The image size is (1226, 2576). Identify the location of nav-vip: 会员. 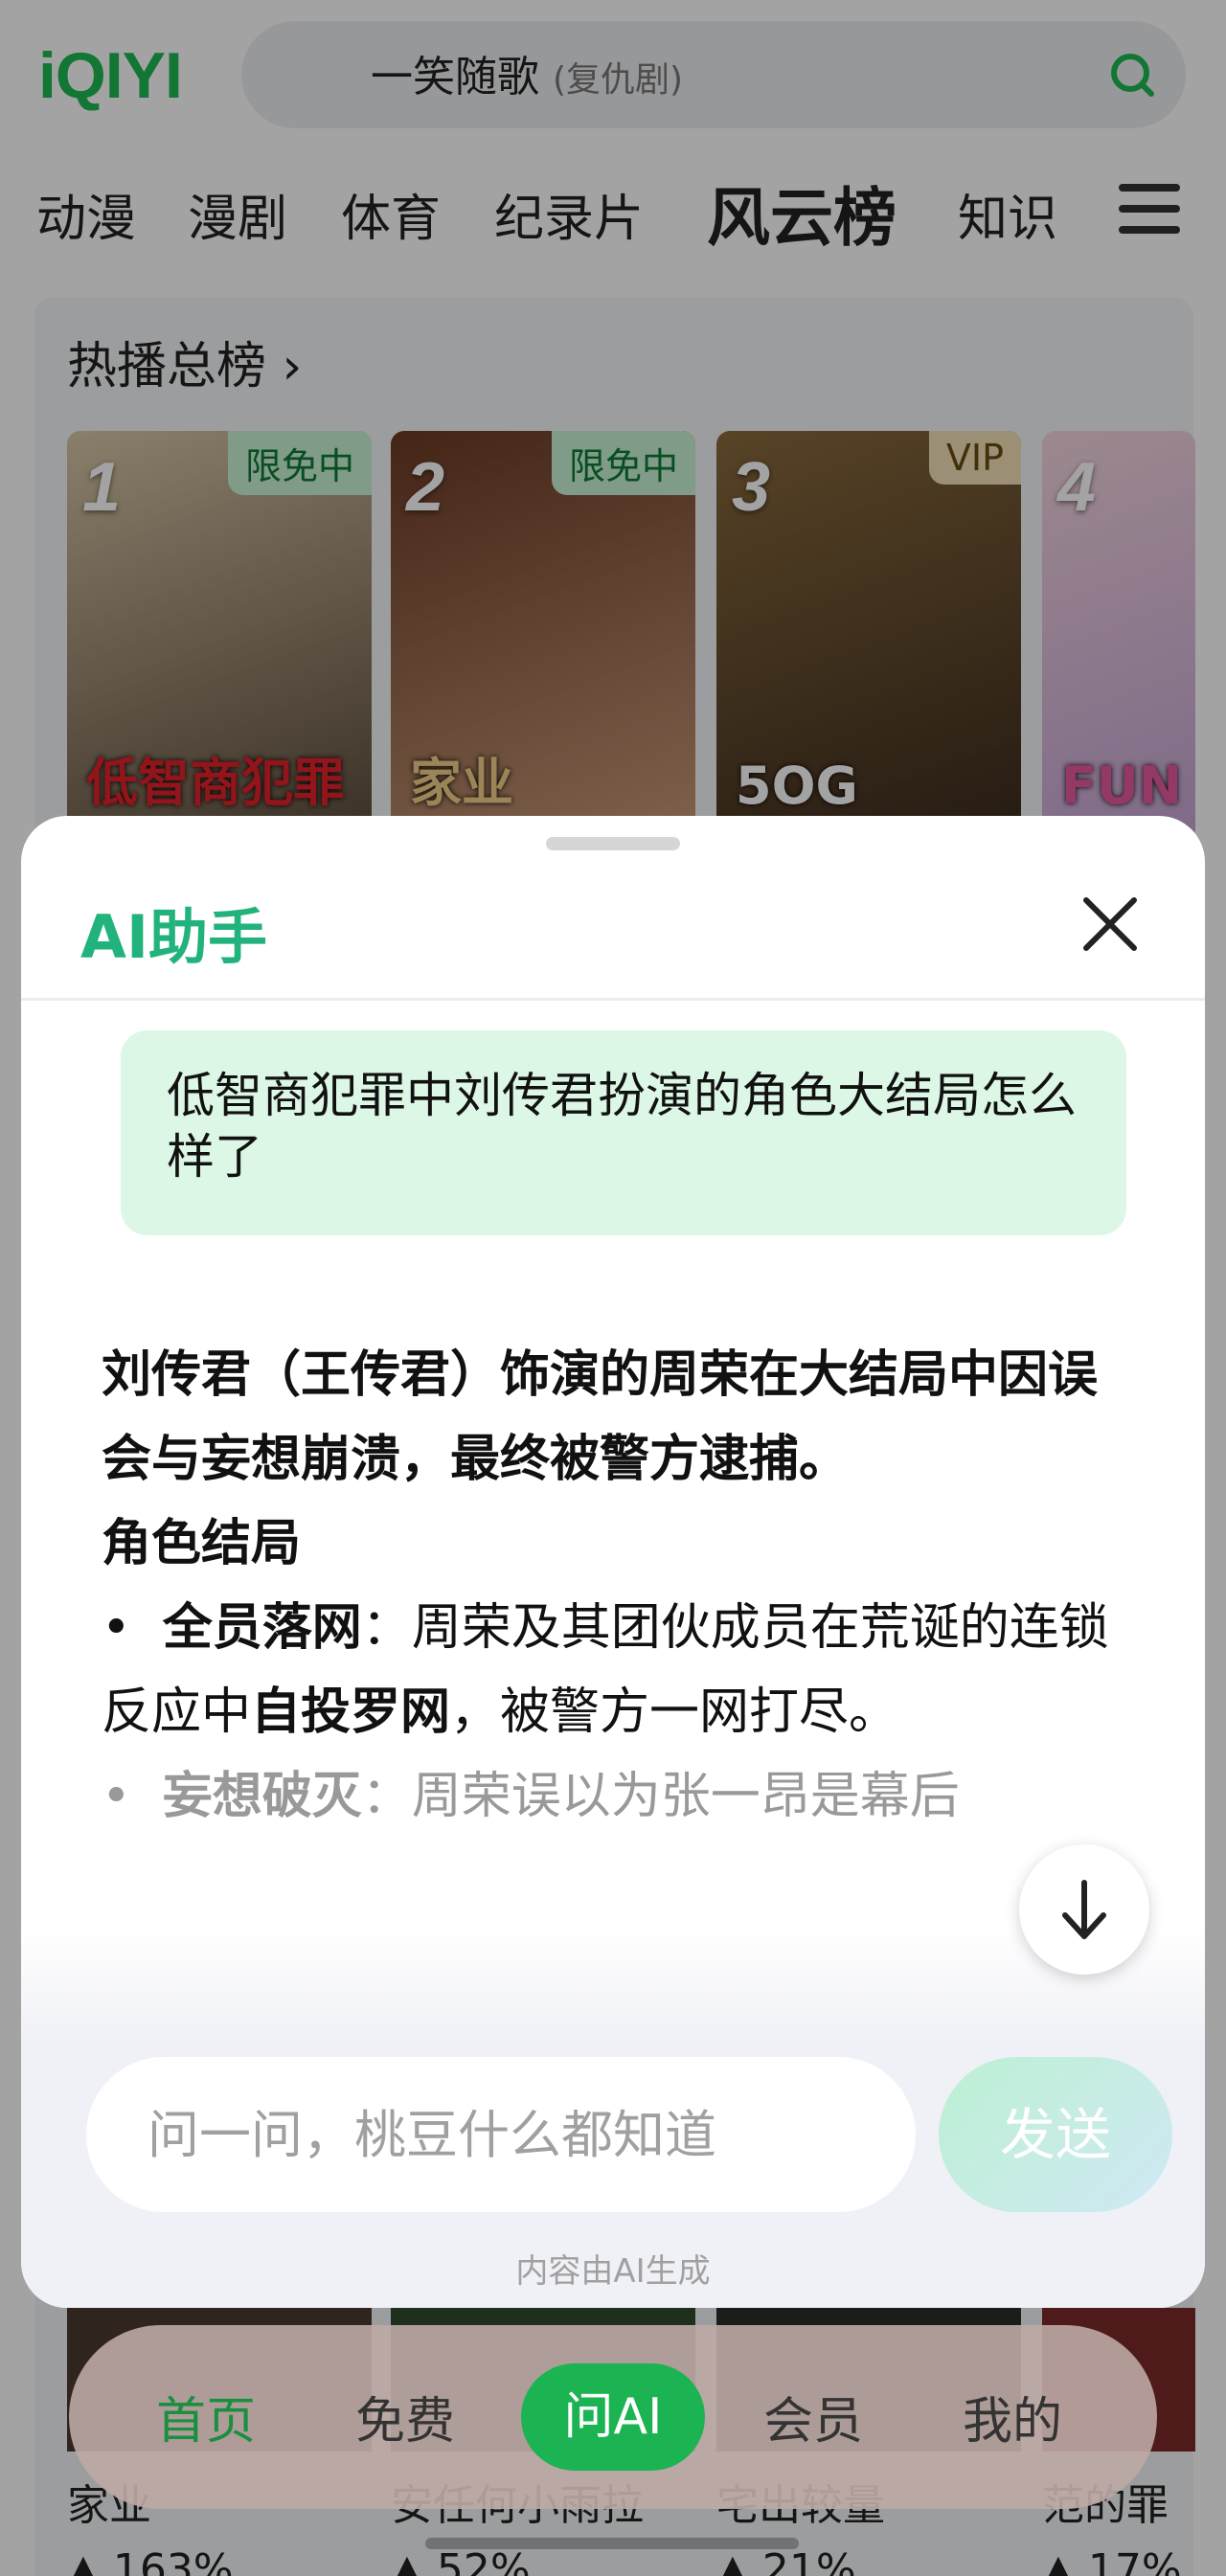
(813, 2416).